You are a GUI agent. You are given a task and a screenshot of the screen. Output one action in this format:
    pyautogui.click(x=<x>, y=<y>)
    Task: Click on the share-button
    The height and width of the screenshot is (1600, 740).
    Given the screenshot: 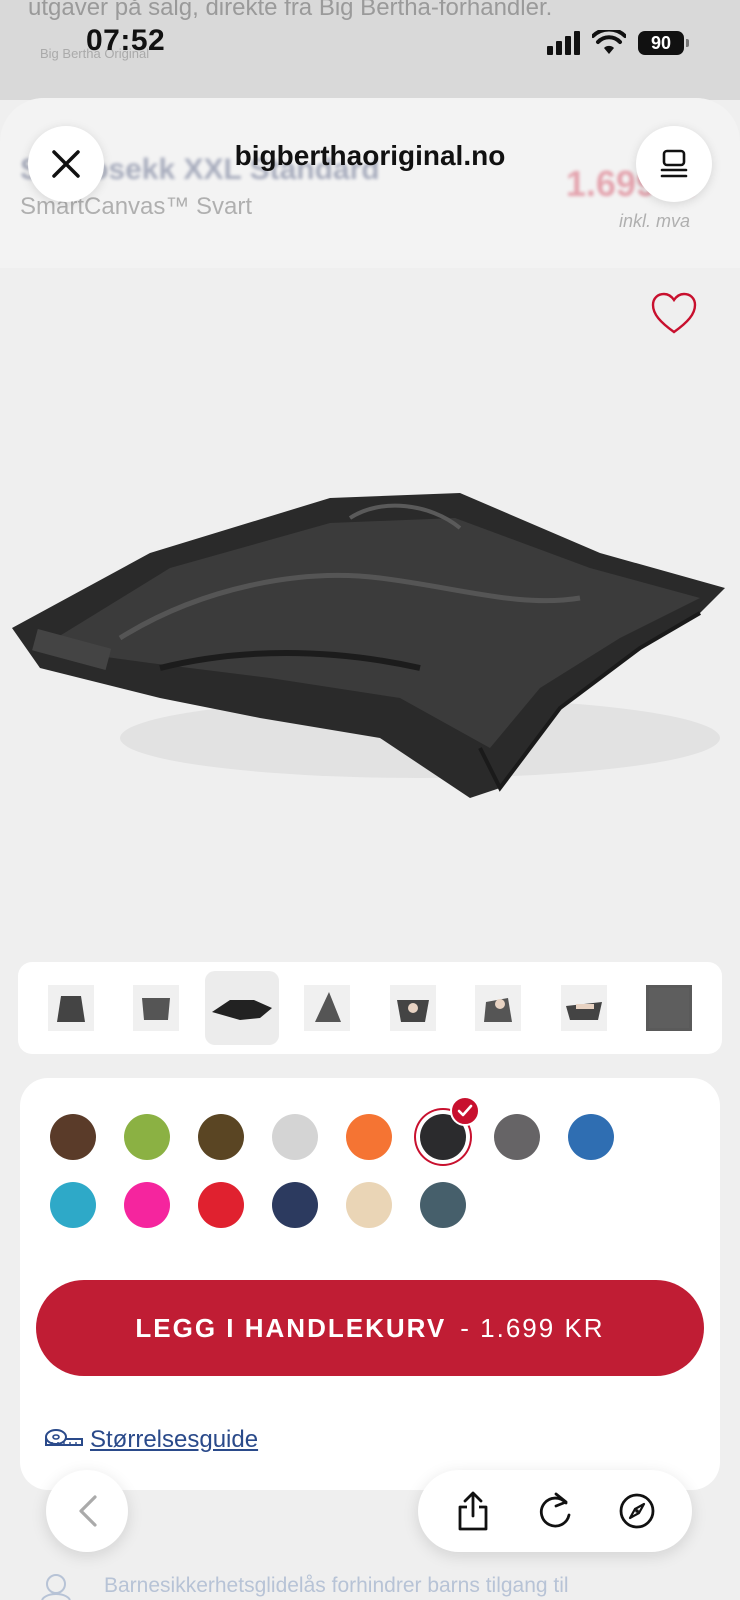 What is the action you would take?
    pyautogui.click(x=473, y=1511)
    